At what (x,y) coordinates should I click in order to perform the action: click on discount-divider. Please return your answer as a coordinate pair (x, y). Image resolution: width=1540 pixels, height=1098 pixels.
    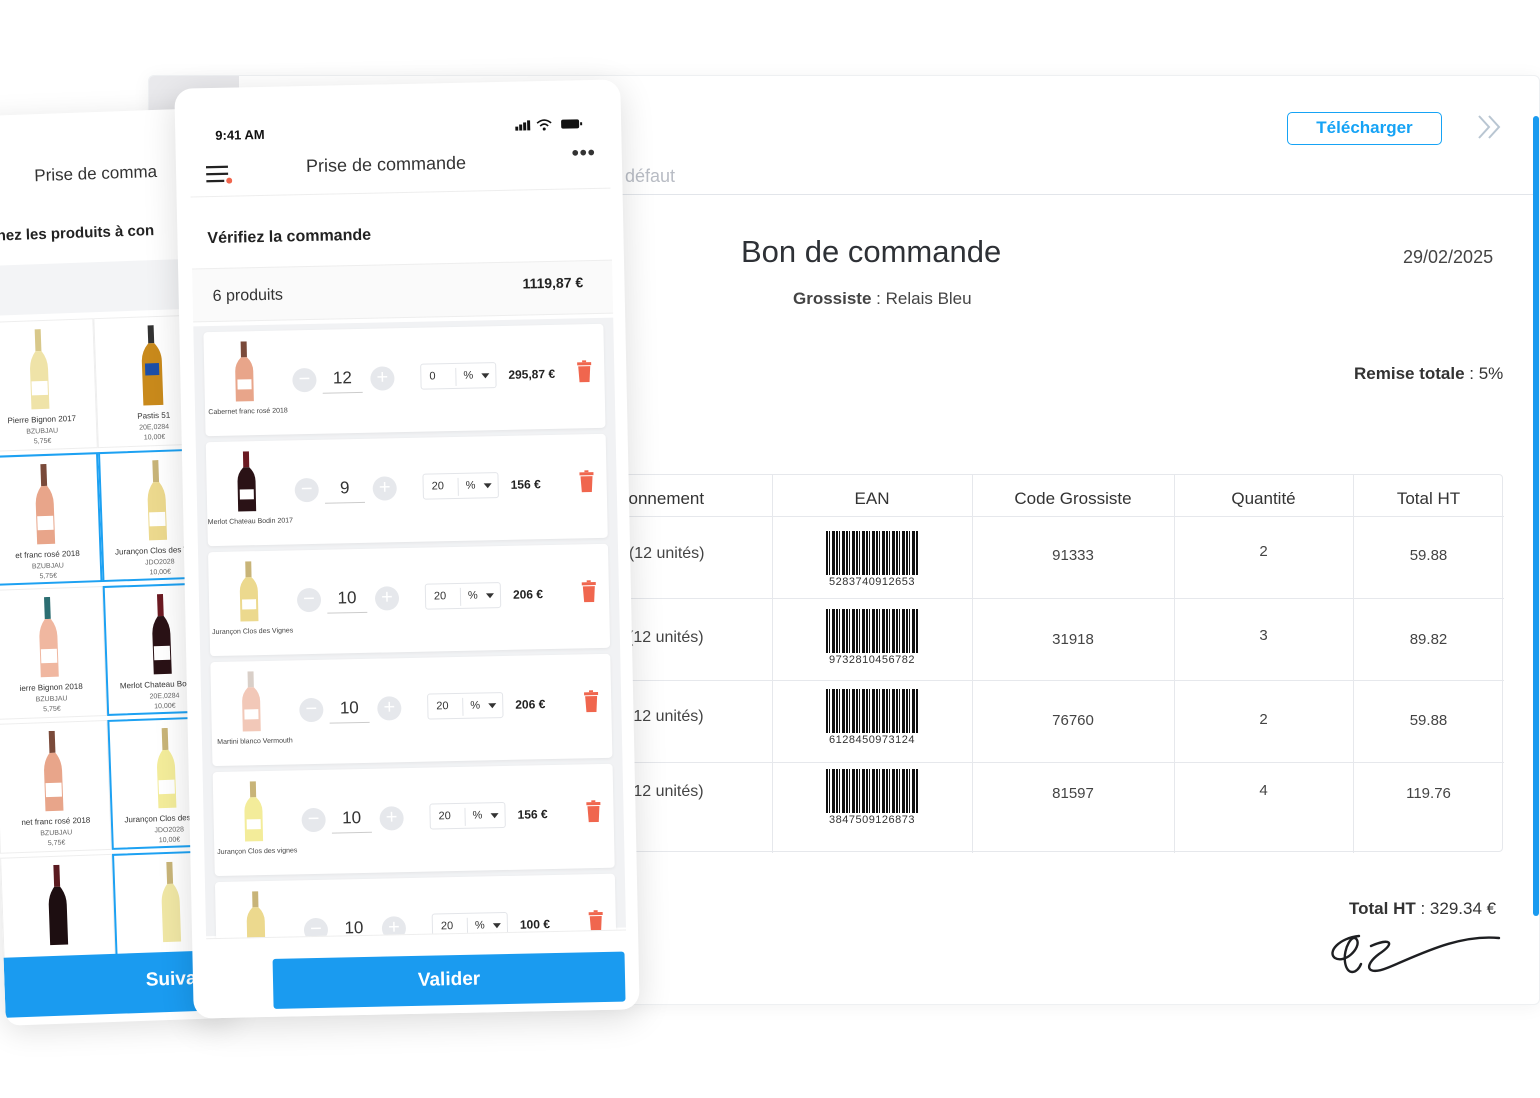
    Looking at the image, I should click on (460, 596).